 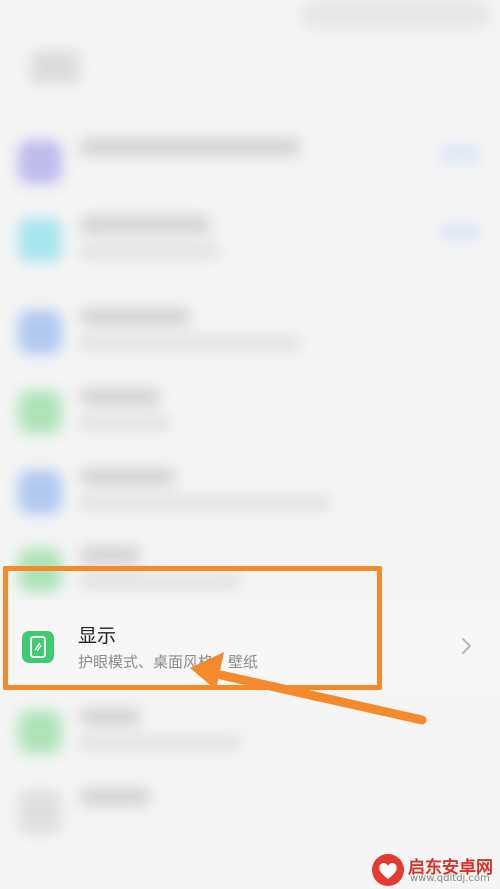 What do you see at coordinates (450, 878) in the screenshot?
I see `watermark-url: www.qdltdj.com` at bounding box center [450, 878].